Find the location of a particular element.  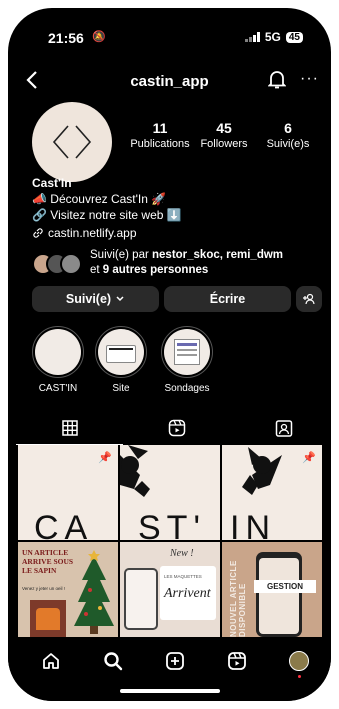

post-text: New ! is located at coordinates (182, 553).